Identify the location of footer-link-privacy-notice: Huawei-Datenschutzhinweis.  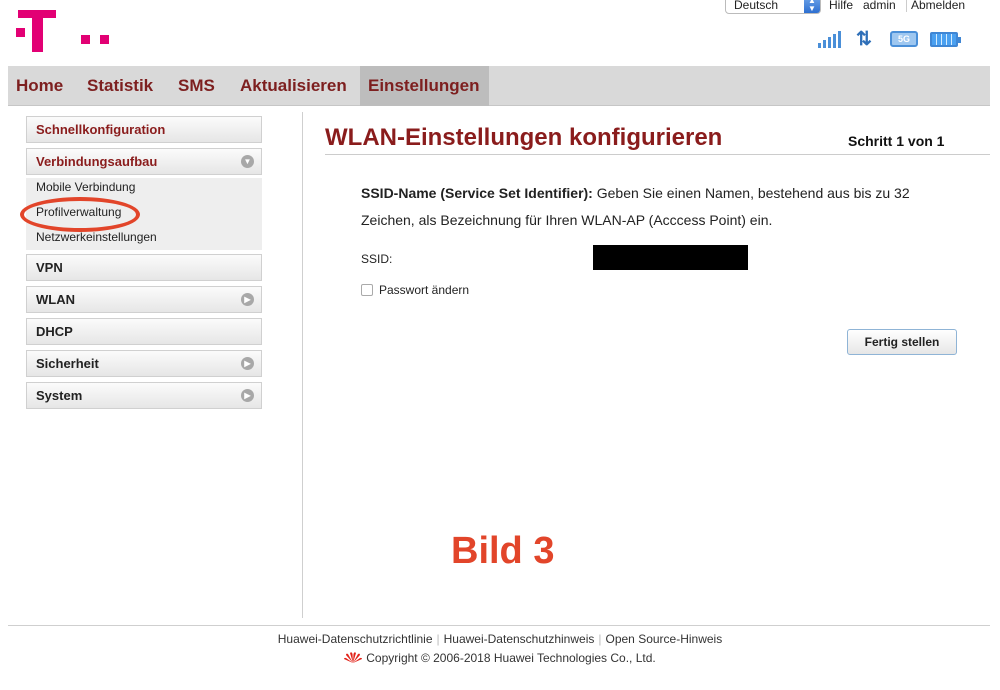
(519, 639).